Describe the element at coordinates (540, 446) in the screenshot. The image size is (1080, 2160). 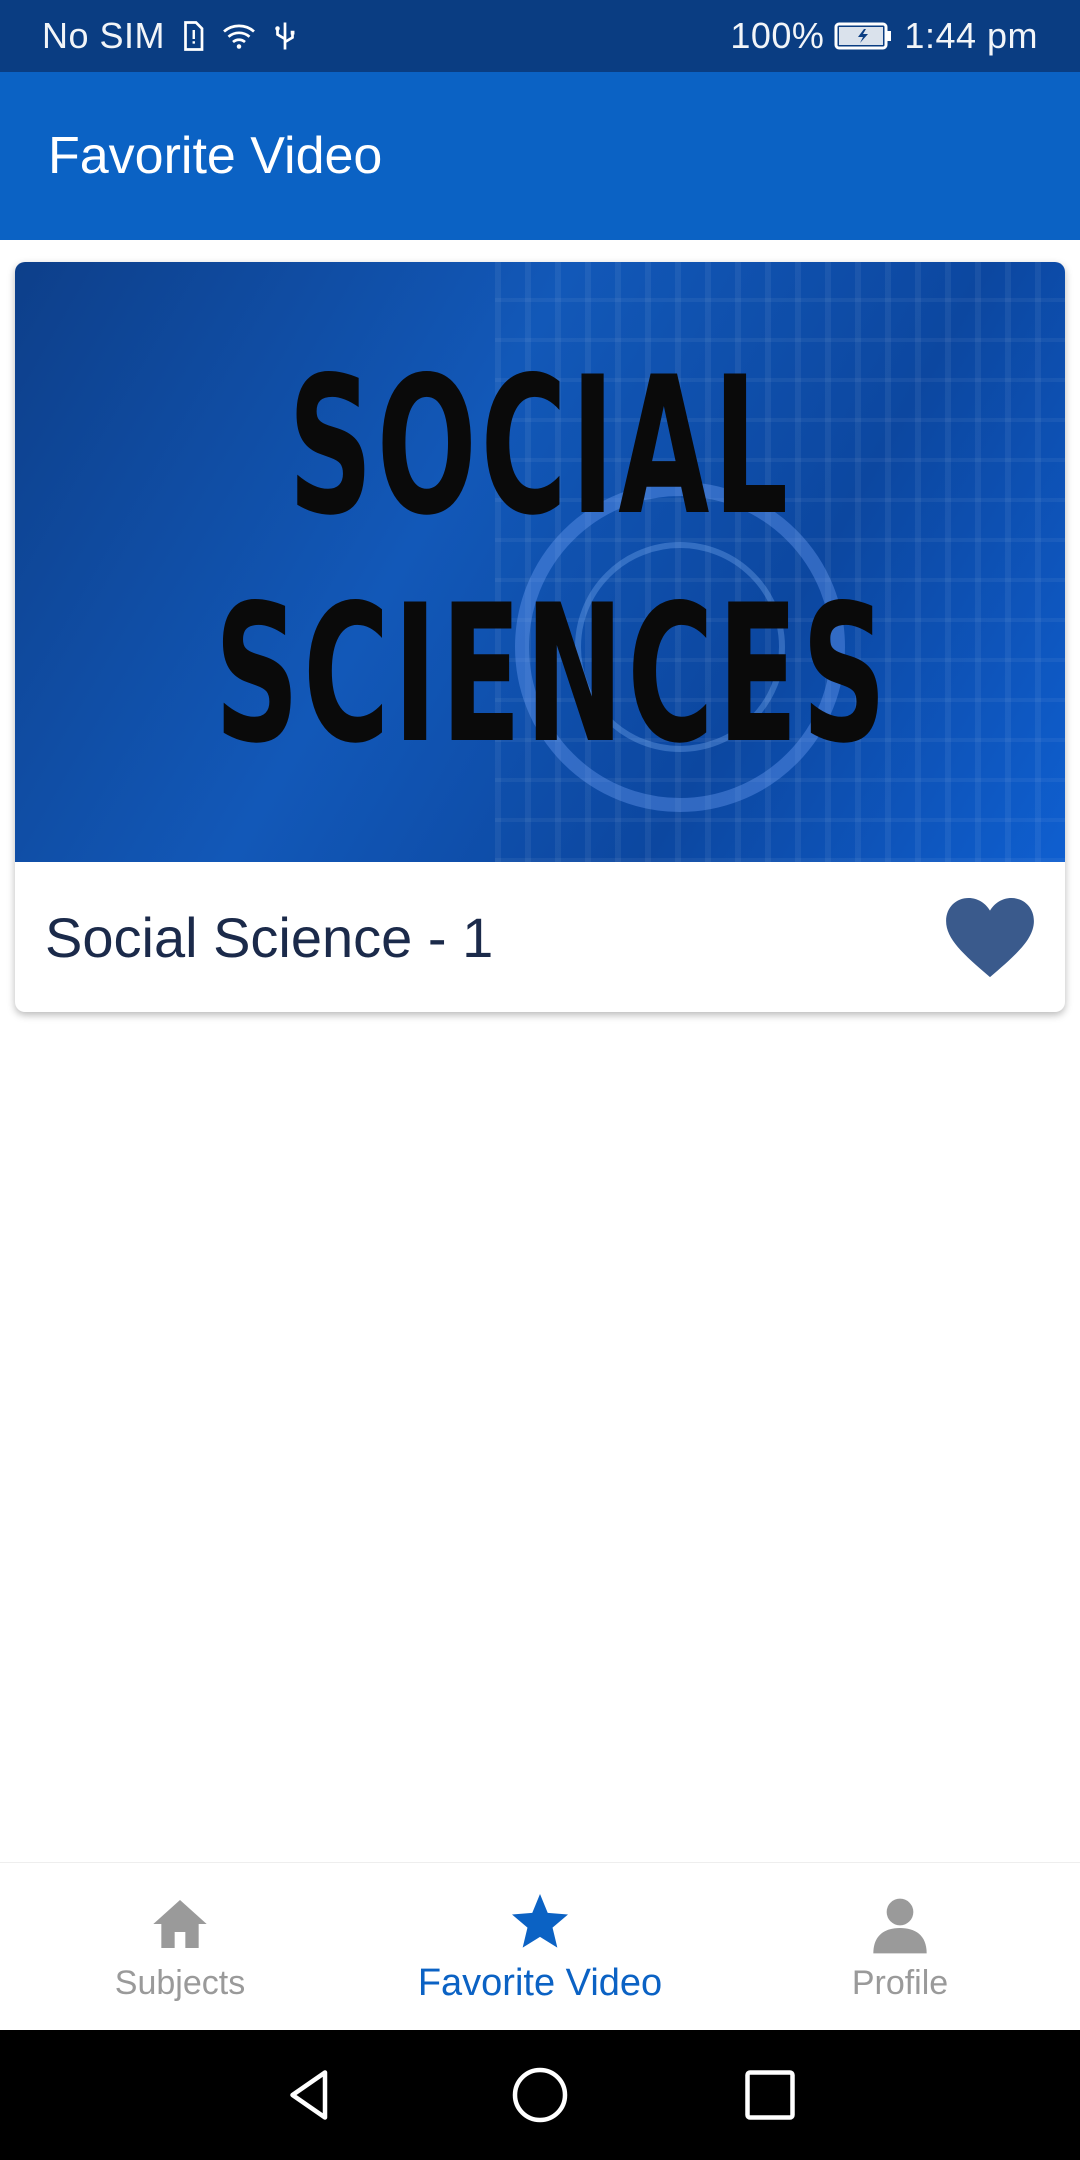
I see `thumbnail-title-line1: SOCIAL` at that location.